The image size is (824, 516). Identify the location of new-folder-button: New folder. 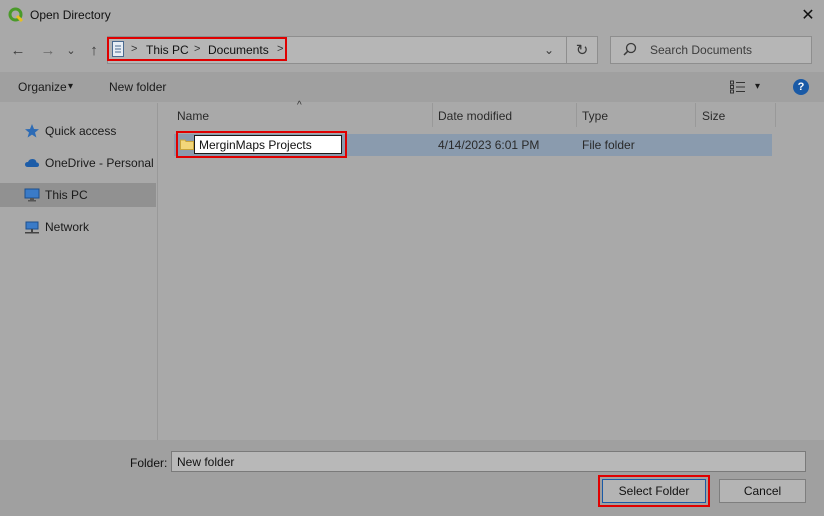
(137, 87).